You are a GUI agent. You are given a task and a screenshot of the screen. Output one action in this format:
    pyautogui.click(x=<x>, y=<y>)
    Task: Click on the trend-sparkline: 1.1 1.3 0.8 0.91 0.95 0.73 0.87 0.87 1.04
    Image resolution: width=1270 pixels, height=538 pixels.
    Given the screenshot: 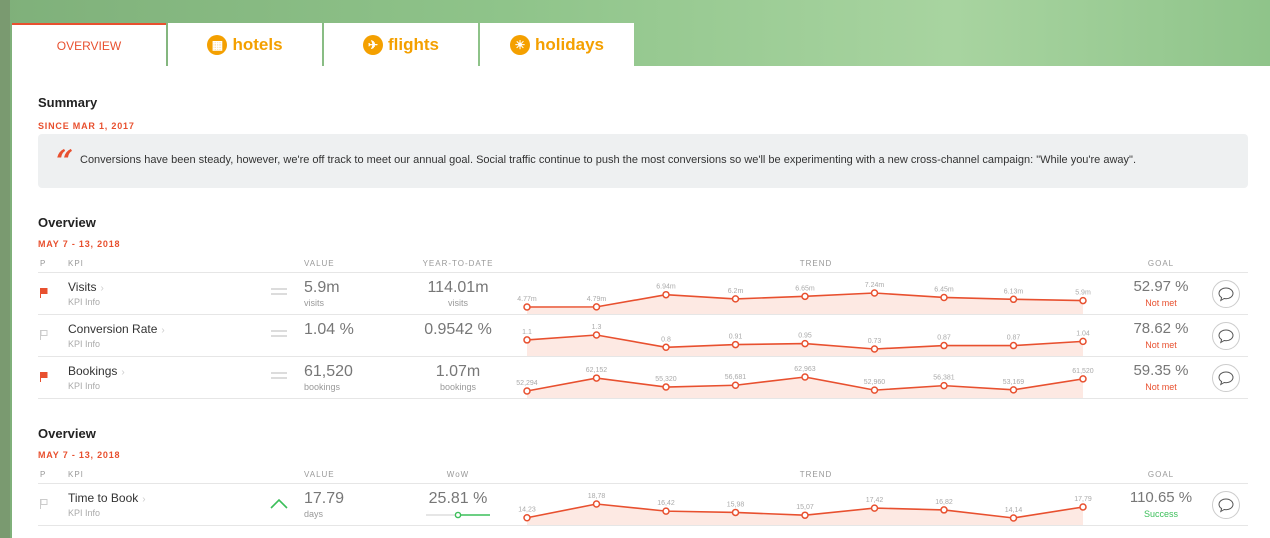 What is the action you would take?
    pyautogui.click(x=806, y=340)
    